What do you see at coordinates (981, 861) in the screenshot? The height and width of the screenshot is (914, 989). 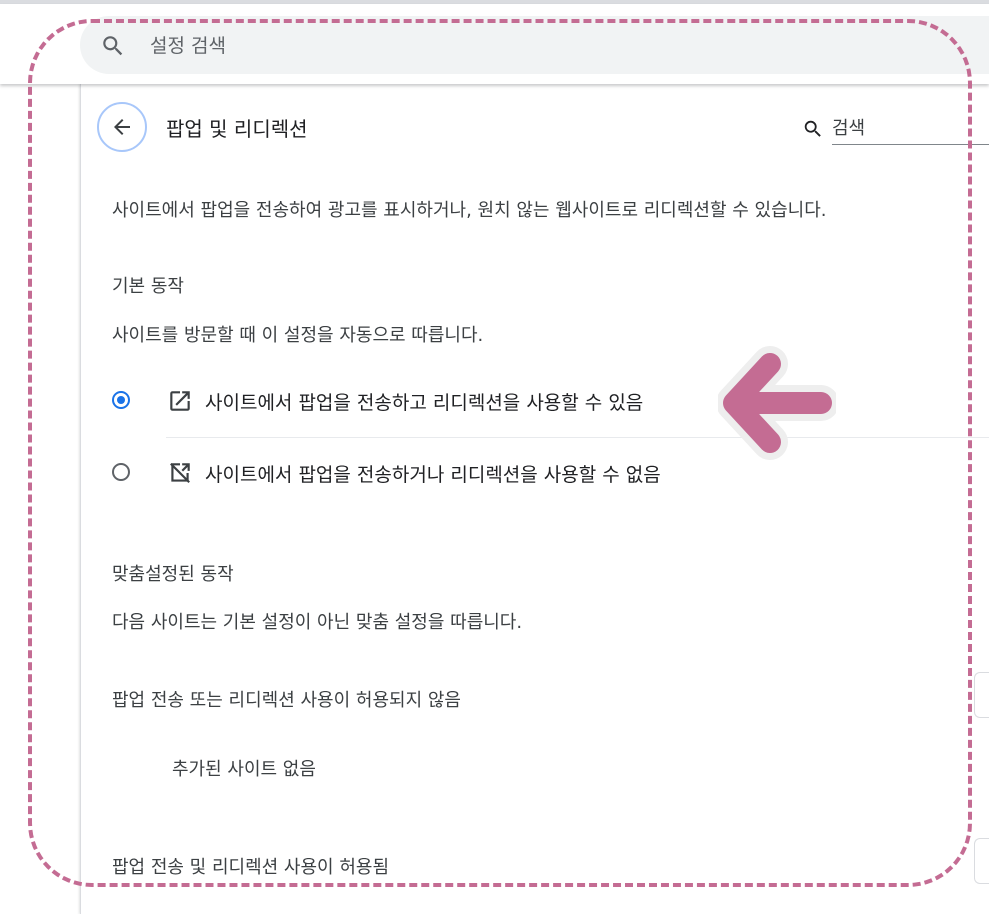 I see `add-allowed-site-button` at bounding box center [981, 861].